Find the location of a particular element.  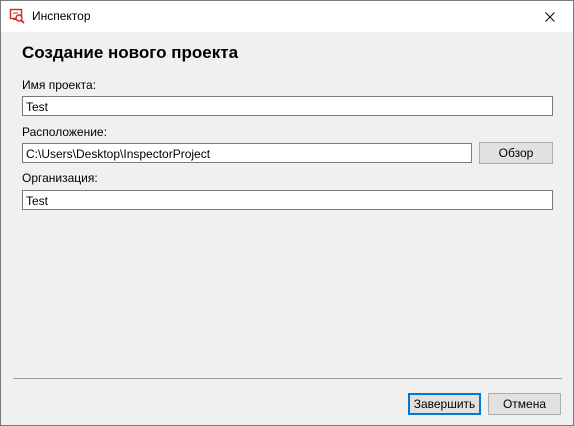

project-name-label: Имя проекта: is located at coordinates (59, 85).